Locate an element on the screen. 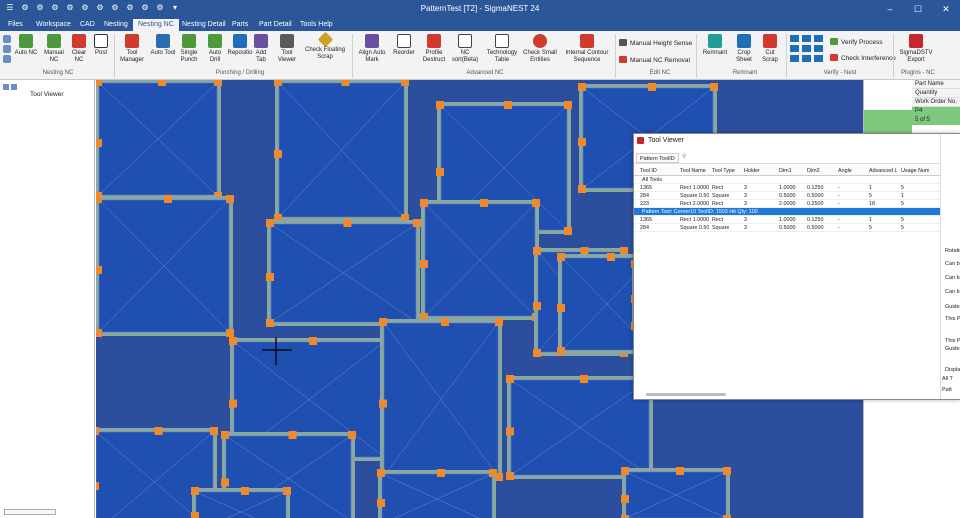 Image resolution: width=960 pixels, height=518 pixels. option-label: Patt is located at coordinates (947, 390).